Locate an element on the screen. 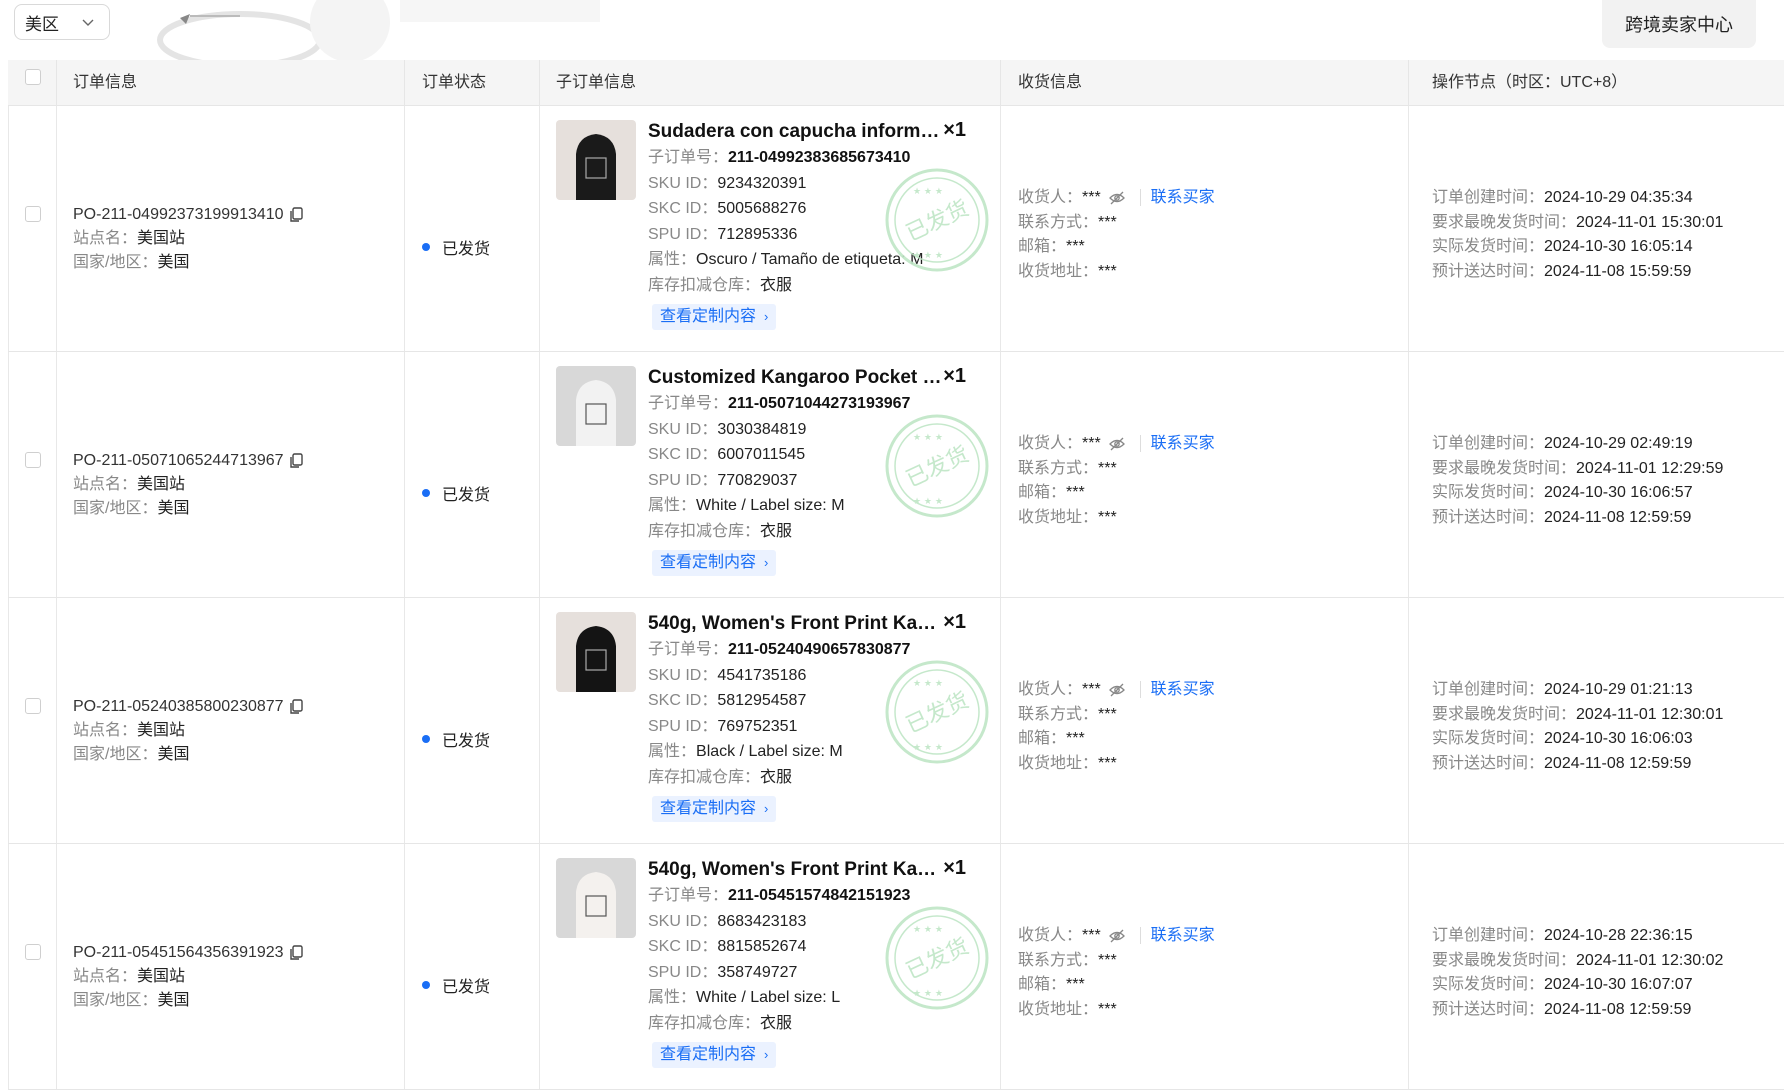 The height and width of the screenshot is (1090, 1784). product-title: Customized Kangaroo Pocket Hoodie is located at coordinates (795, 377).